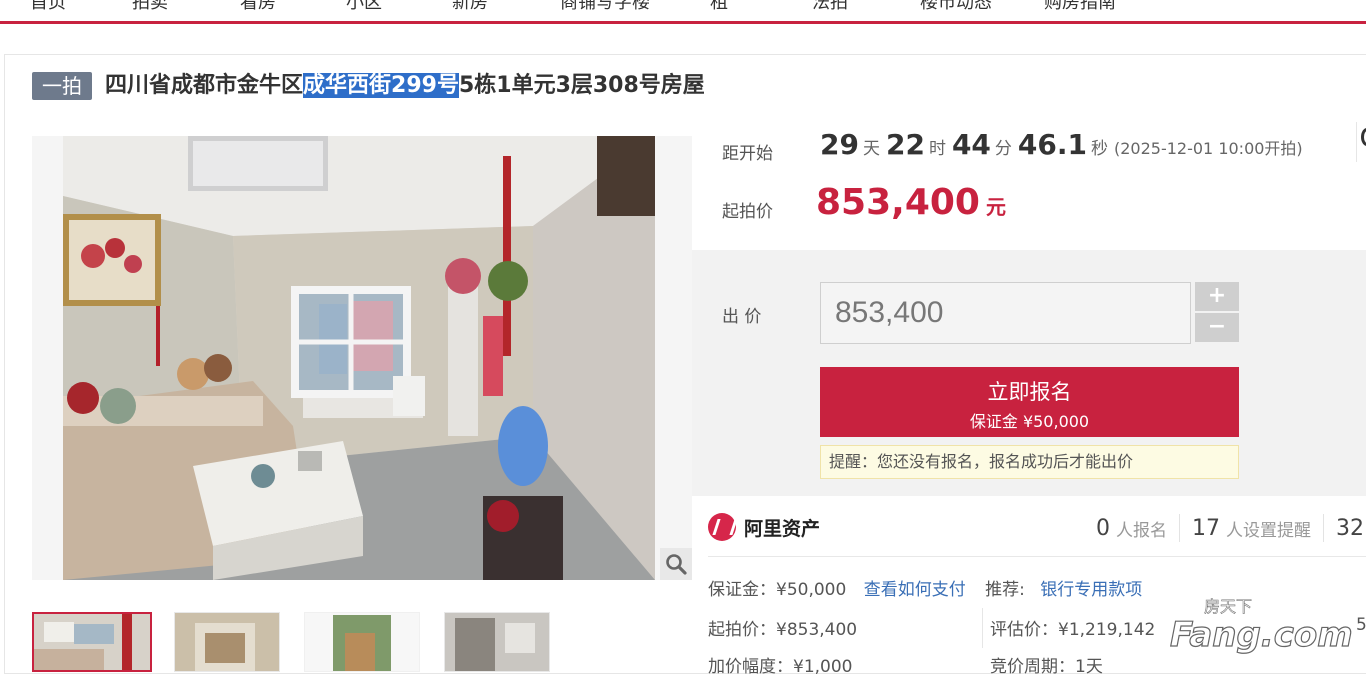 The image size is (1366, 677). Describe the element at coordinates (1208, 148) in the screenshot. I see `start-time-note: (2025-12-01 10:00开拍)` at that location.